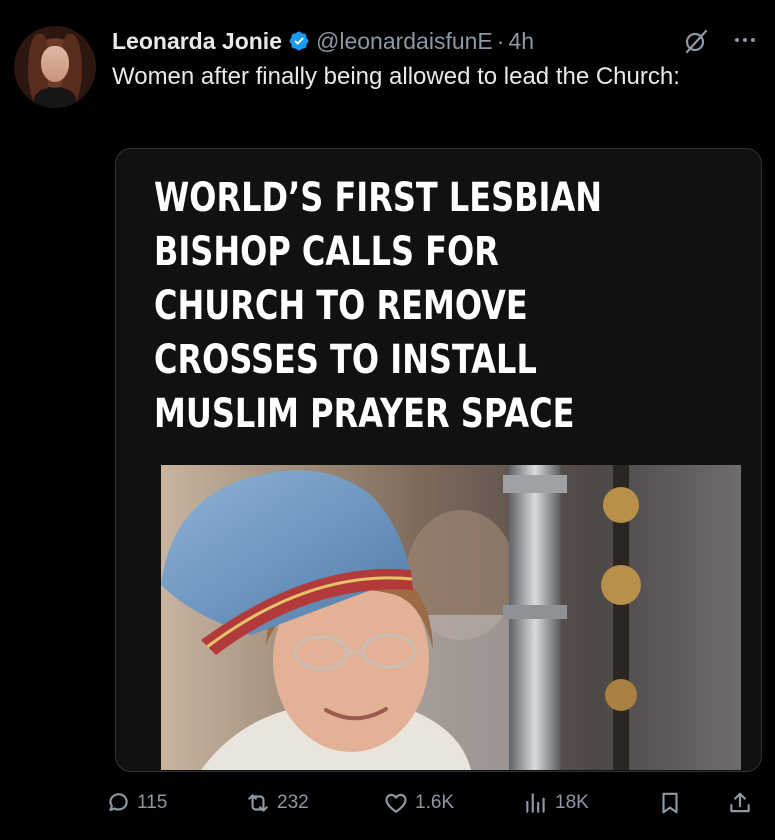 The width and height of the screenshot is (775, 840). I want to click on avatar-clothing, so click(55, 98).